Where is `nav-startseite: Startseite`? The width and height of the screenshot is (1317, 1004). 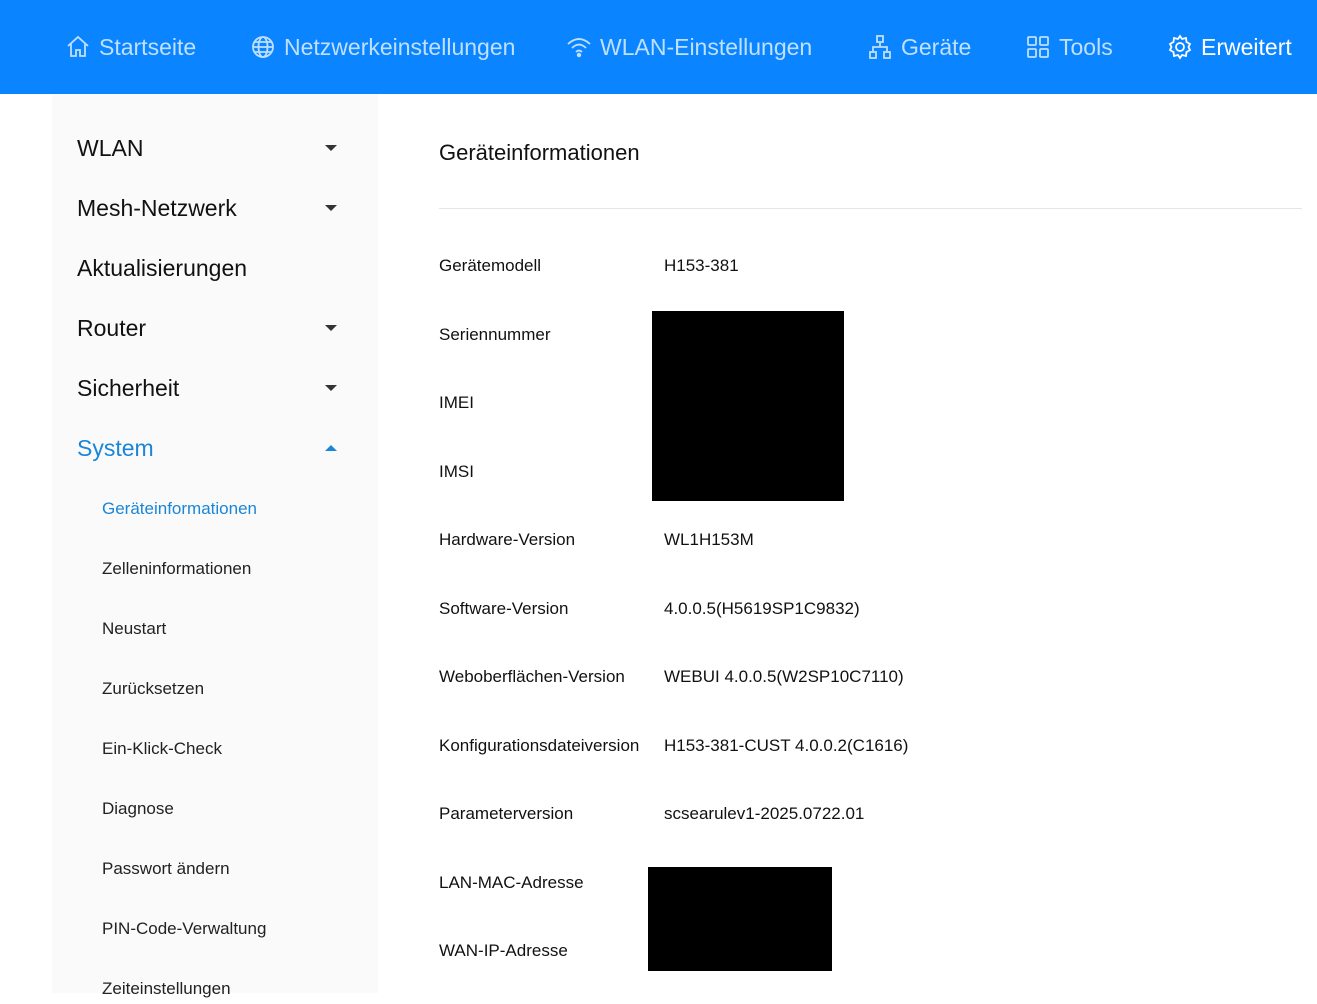 nav-startseite: Startseite is located at coordinates (130, 47).